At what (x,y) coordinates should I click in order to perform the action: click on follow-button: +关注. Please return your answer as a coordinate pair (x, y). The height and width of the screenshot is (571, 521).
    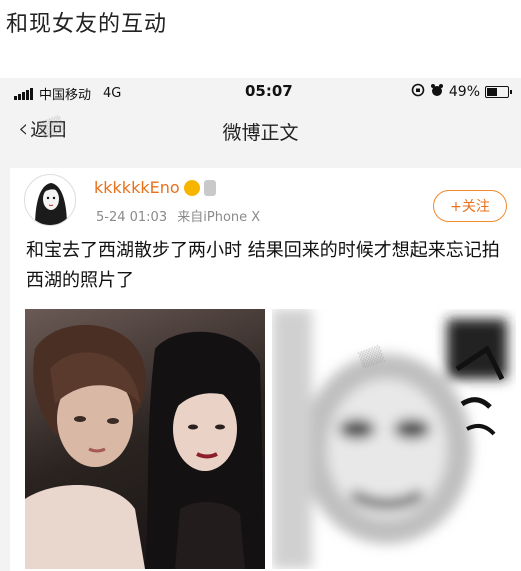
    Looking at the image, I should click on (470, 206).